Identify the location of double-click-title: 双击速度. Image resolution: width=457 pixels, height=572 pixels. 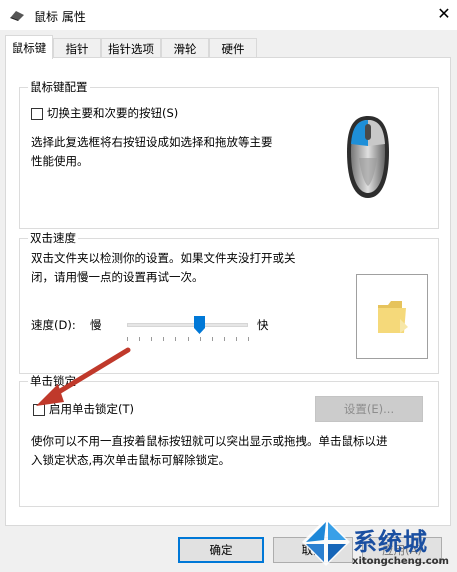
(53, 238).